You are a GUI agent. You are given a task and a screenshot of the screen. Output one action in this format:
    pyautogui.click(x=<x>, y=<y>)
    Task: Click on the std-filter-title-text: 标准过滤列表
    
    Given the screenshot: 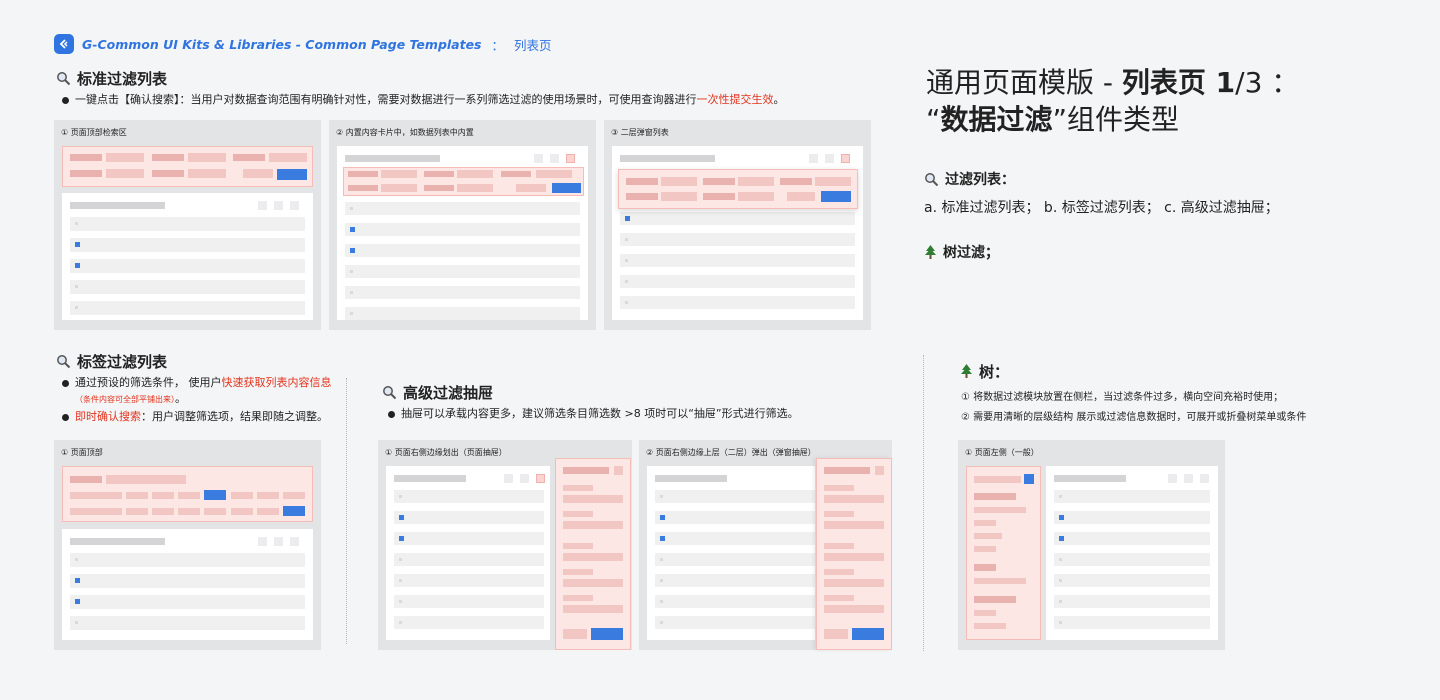 What is the action you would take?
    pyautogui.click(x=122, y=79)
    